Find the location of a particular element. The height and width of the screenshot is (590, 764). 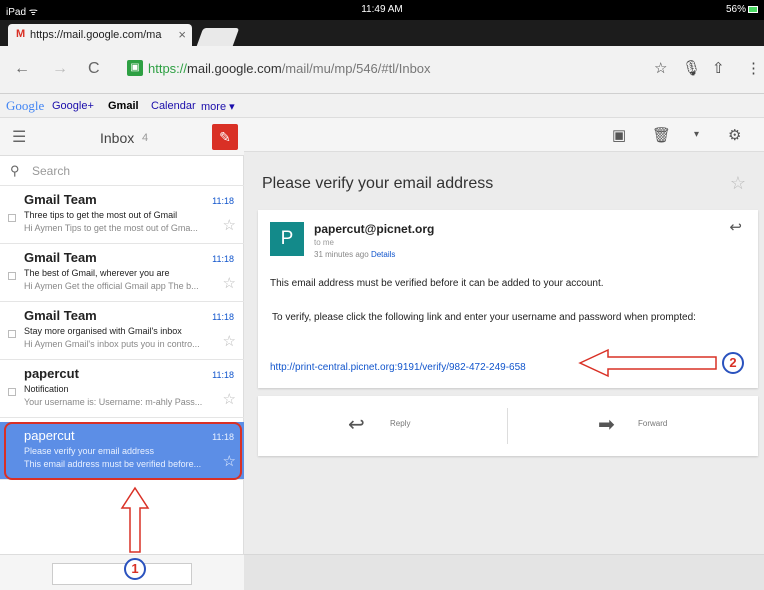

details-link: Details is located at coordinates (383, 254).